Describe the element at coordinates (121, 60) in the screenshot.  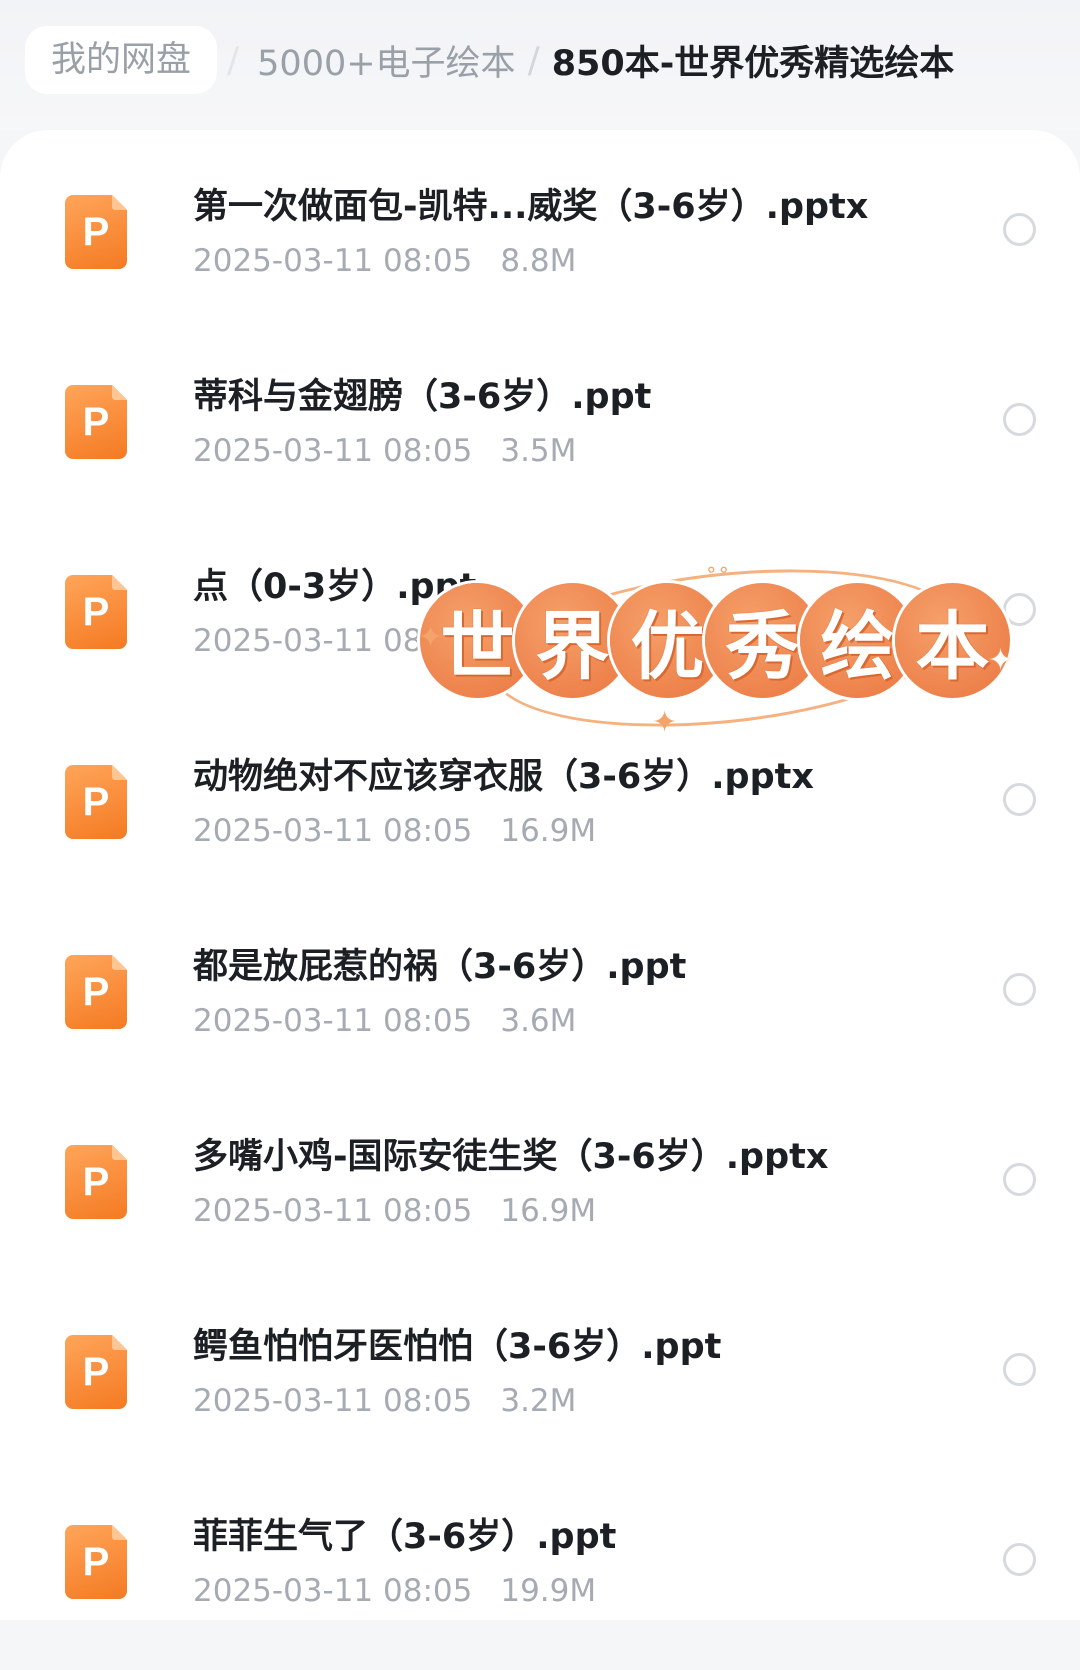
I see `breadcrumb-home: 我的网盘` at that location.